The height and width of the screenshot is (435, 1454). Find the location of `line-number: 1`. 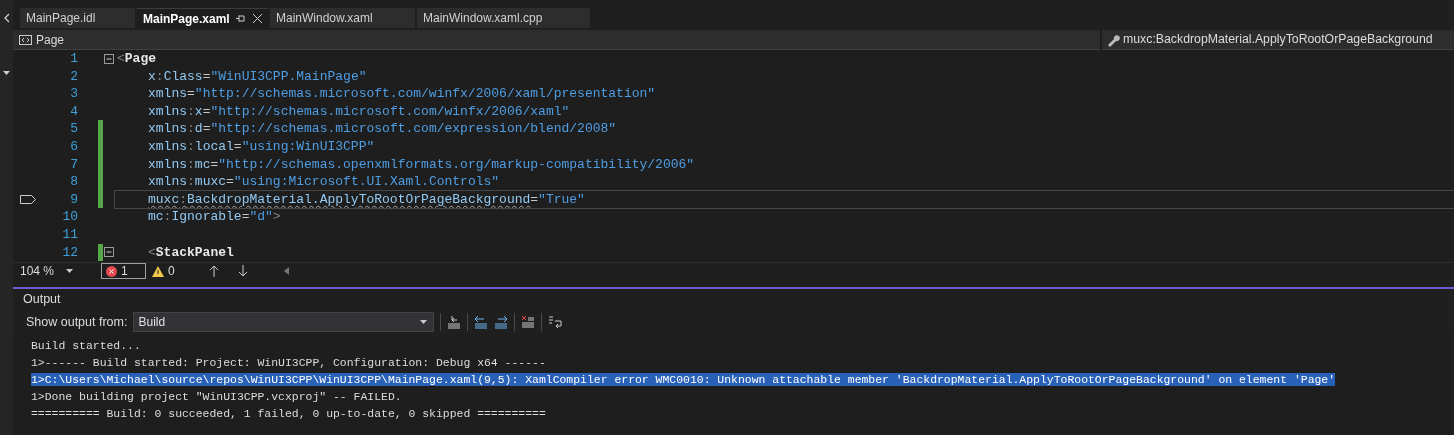

line-number: 1 is located at coordinates (73, 59).